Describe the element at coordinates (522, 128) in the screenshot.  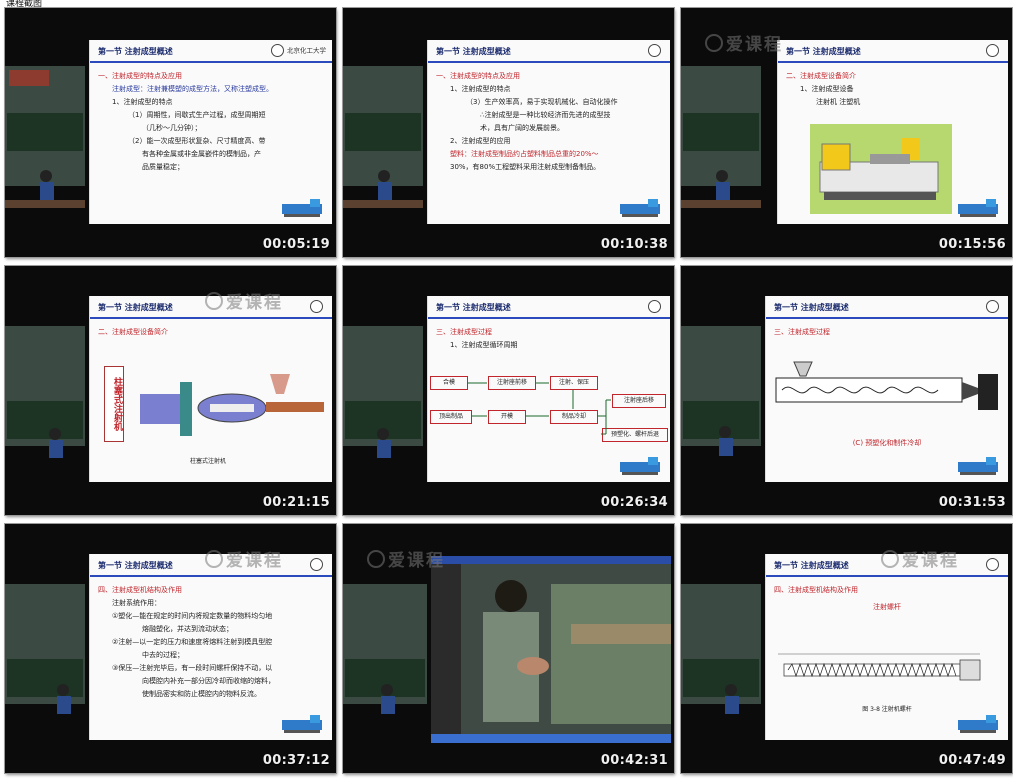
I see `slide-line: 术，具有广阔的发展前景。` at that location.